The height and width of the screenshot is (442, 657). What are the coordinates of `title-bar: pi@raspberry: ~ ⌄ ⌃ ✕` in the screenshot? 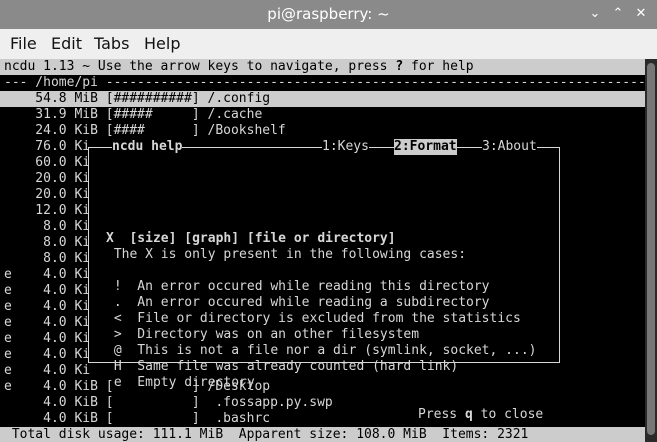 It's located at (328, 14).